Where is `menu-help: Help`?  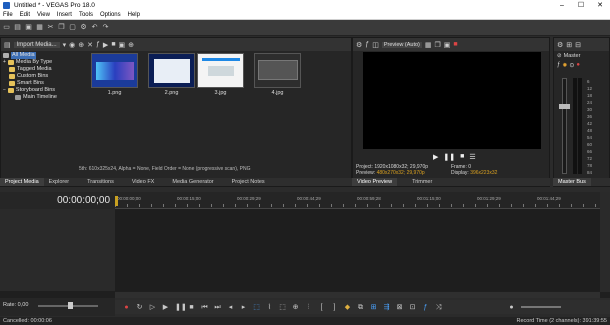 menu-help: Help is located at coordinates (134, 15).